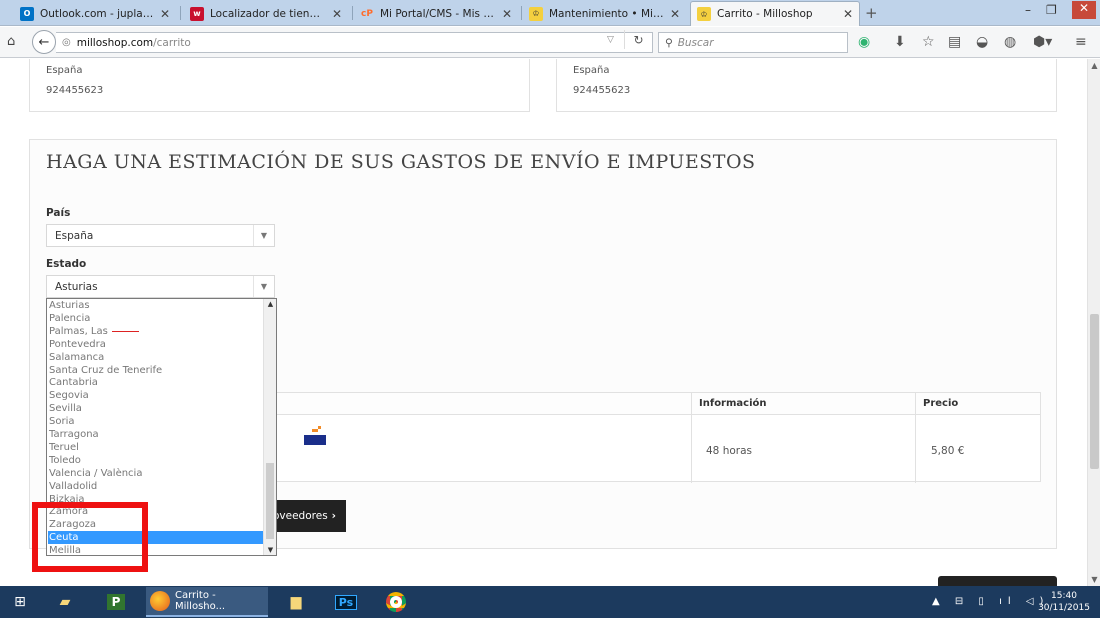 Image resolution: width=1100 pixels, height=618 pixels. I want to click on chevron-right-icon: ›, so click(333, 516).